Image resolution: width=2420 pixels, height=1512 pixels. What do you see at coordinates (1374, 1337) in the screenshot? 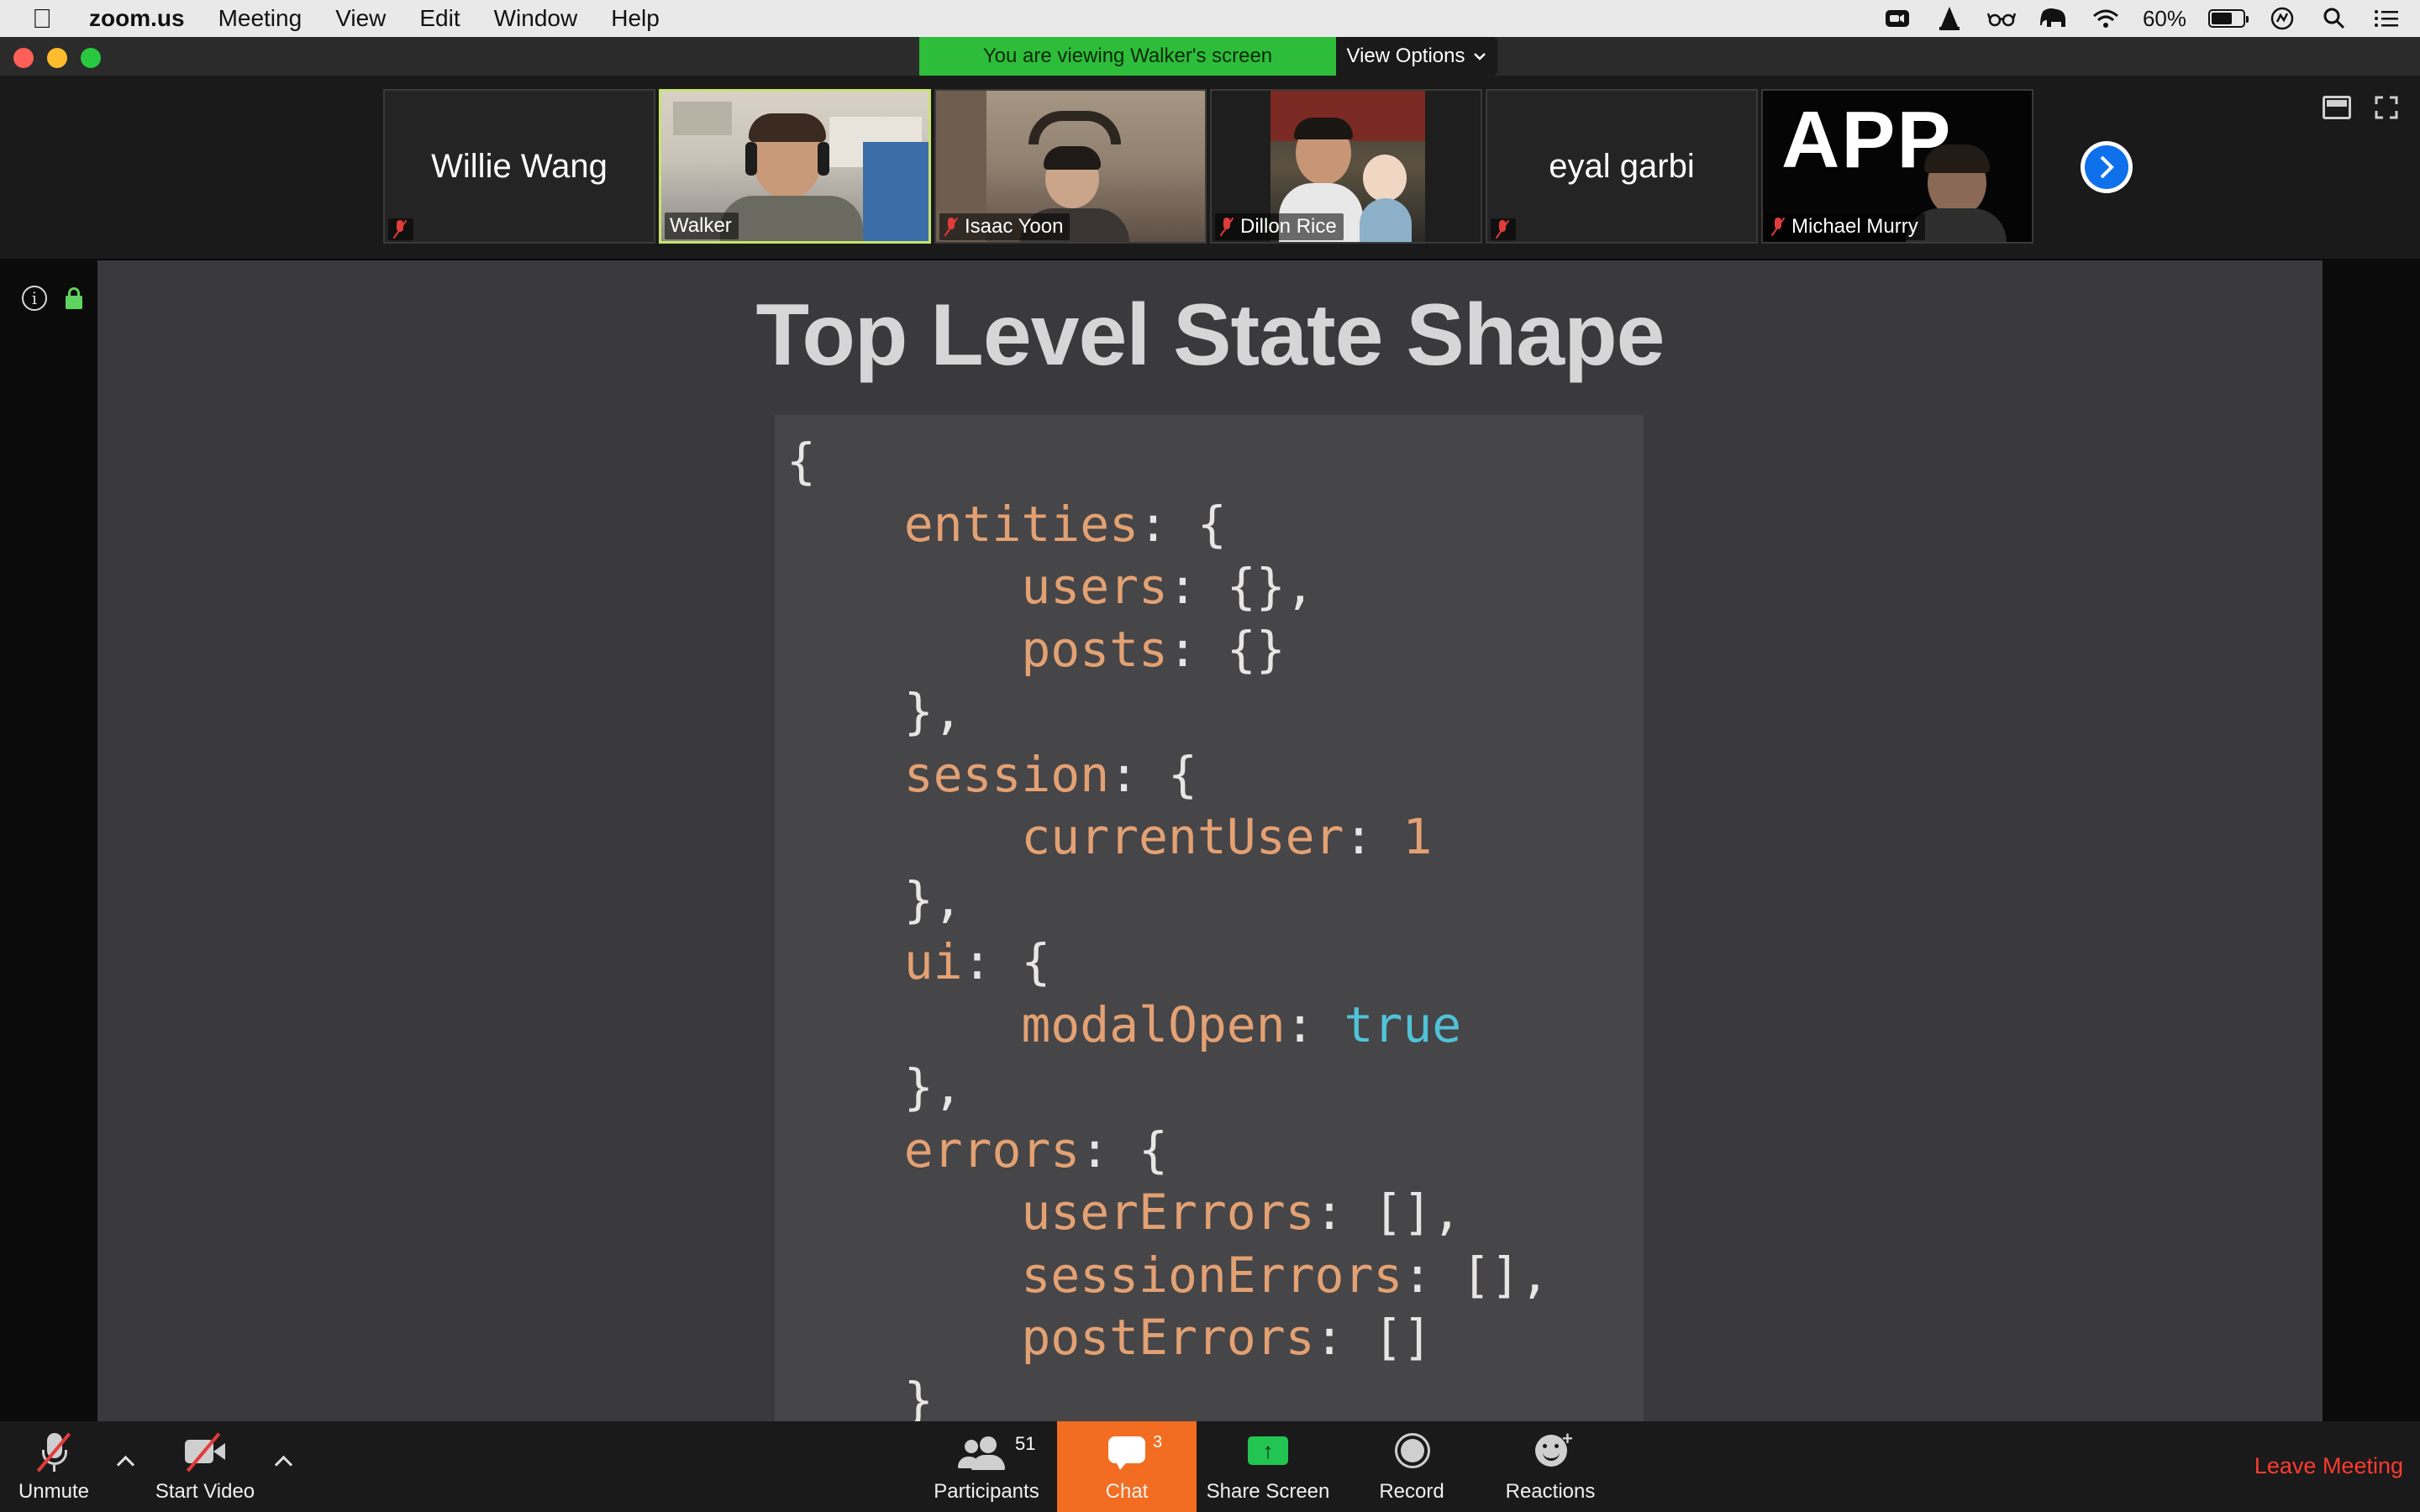
I see `code-token: : []` at bounding box center [1374, 1337].